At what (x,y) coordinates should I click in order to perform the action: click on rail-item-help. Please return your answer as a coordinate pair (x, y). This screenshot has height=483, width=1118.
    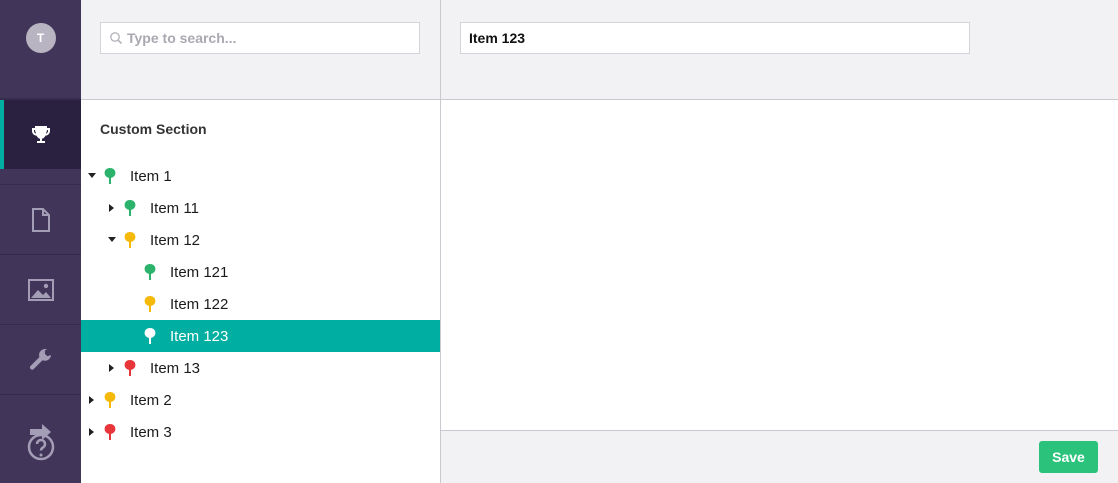
    Looking at the image, I should click on (40, 438).